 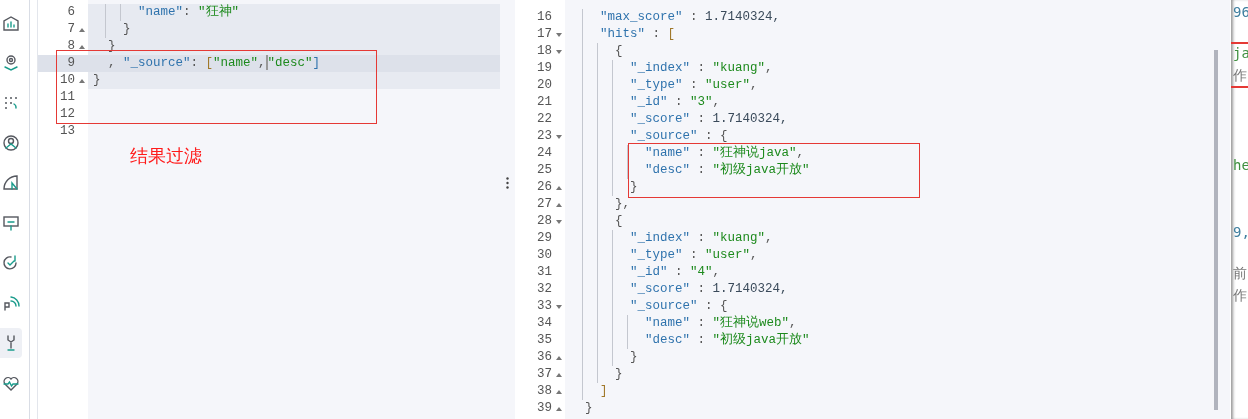 I want to click on code-line: "name": "狂神", so click(x=188, y=12).